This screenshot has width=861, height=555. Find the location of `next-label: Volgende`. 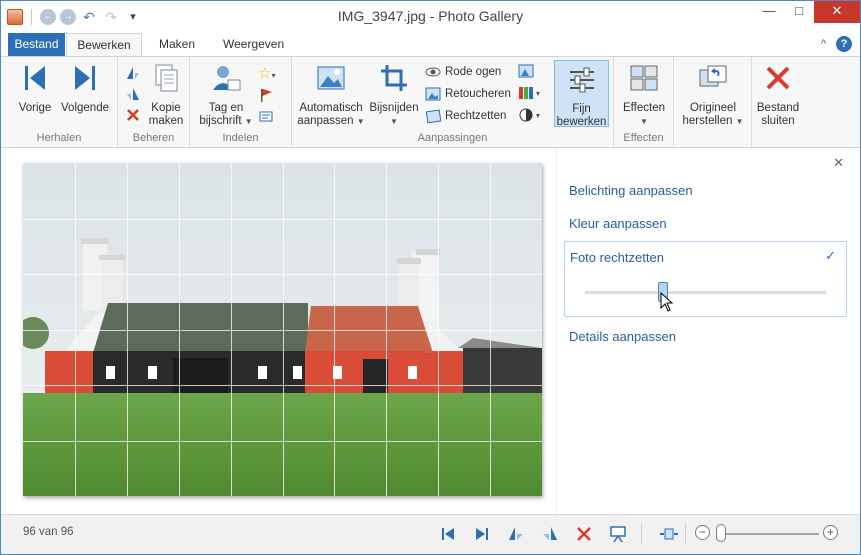

next-label: Volgende is located at coordinates (85, 108).